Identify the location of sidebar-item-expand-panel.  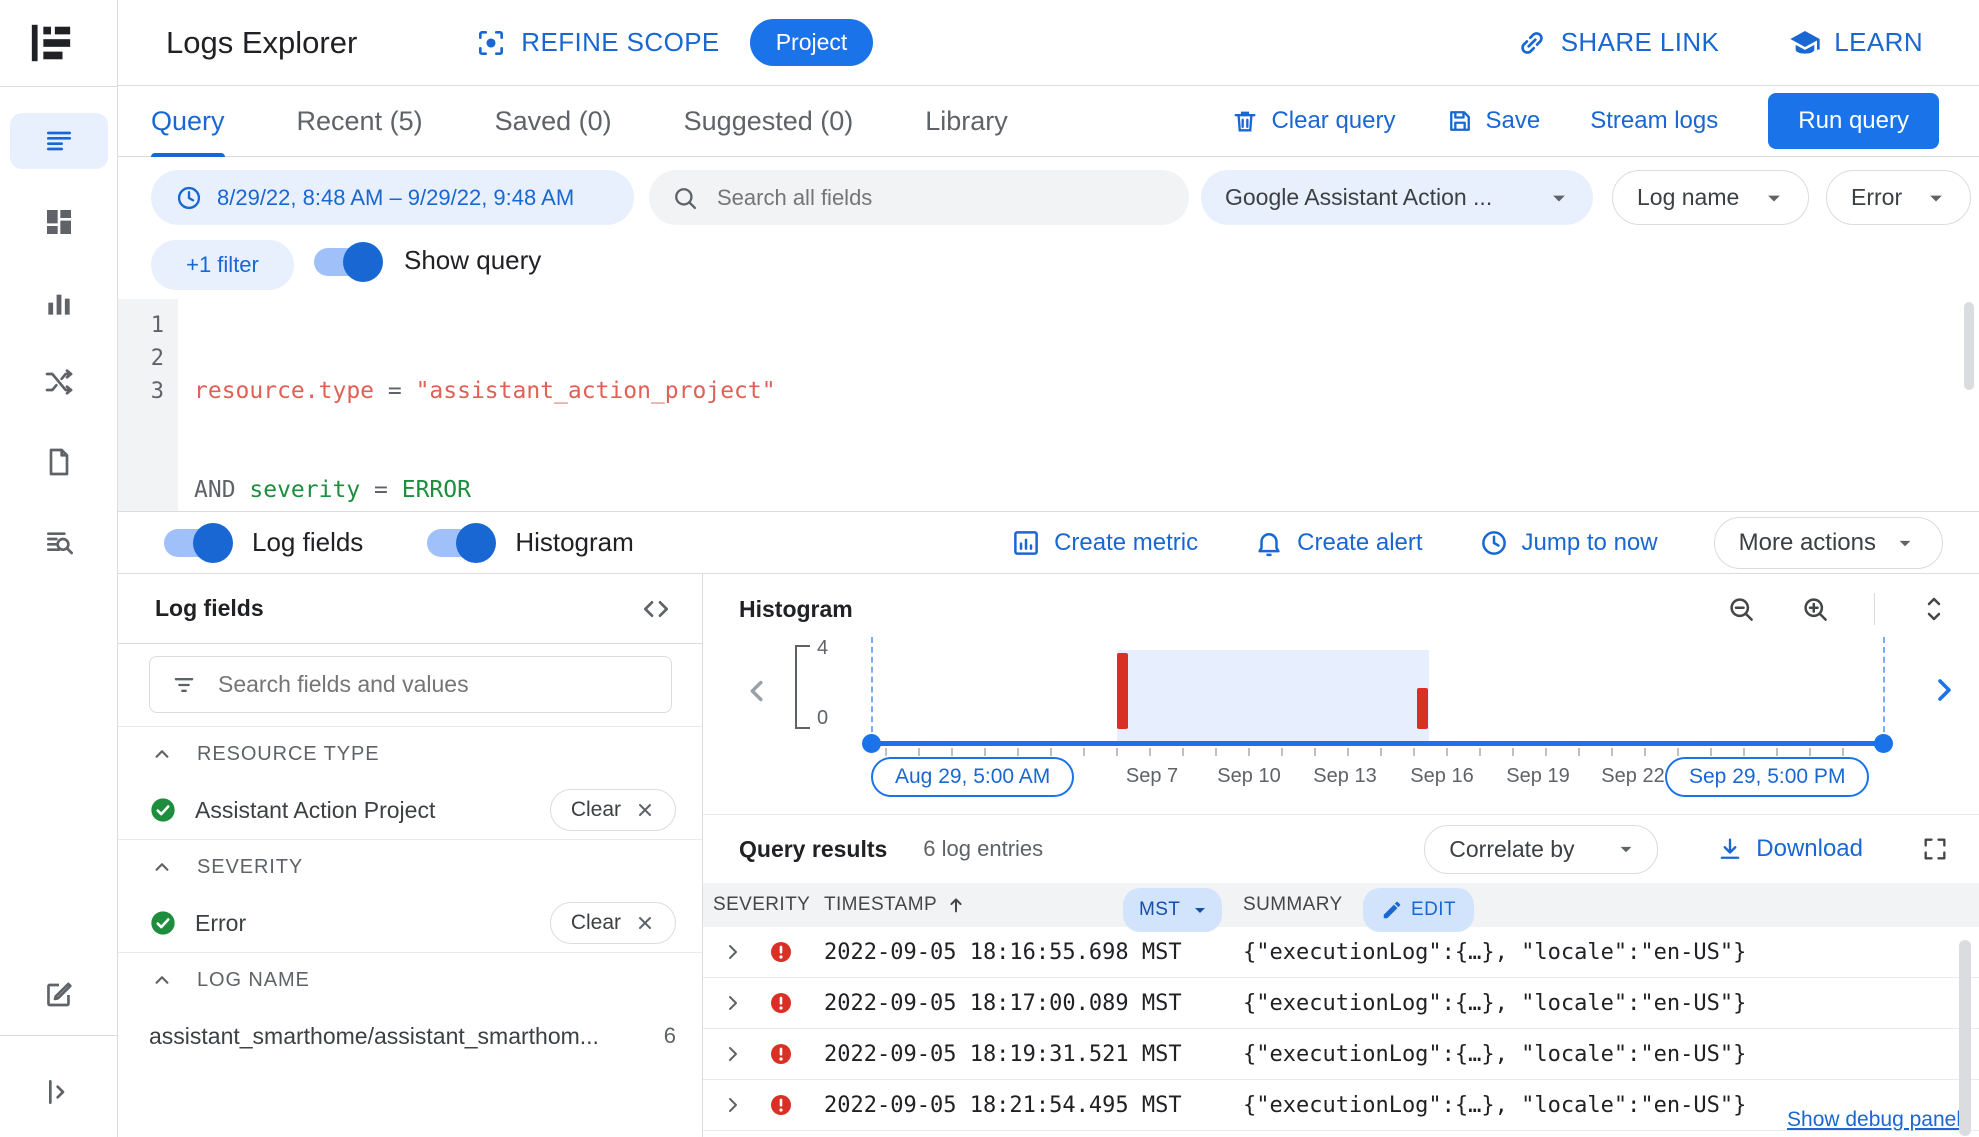
(59, 1092).